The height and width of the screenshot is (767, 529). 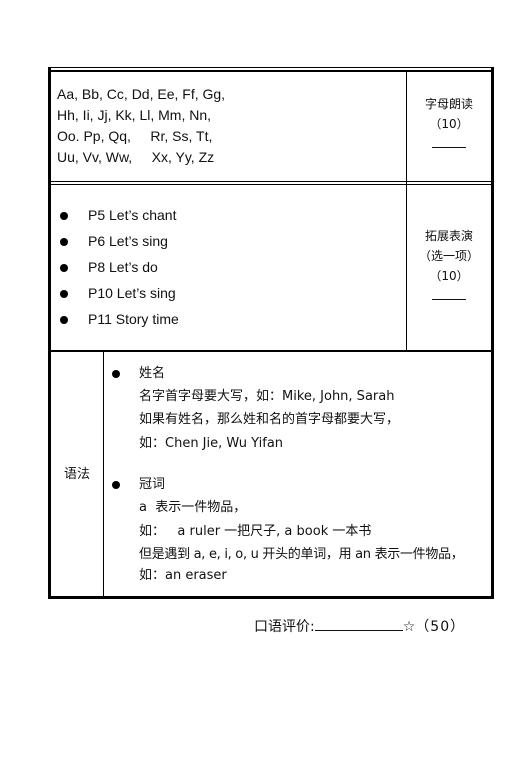 I want to click on star-icon: ☆, so click(x=409, y=627).